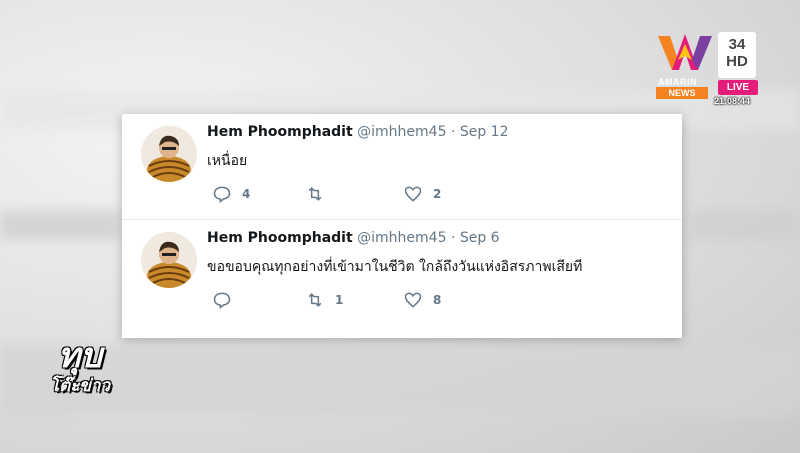 This screenshot has width=800, height=453. What do you see at coordinates (324, 300) in the screenshot?
I see `retweet-button: 1` at bounding box center [324, 300].